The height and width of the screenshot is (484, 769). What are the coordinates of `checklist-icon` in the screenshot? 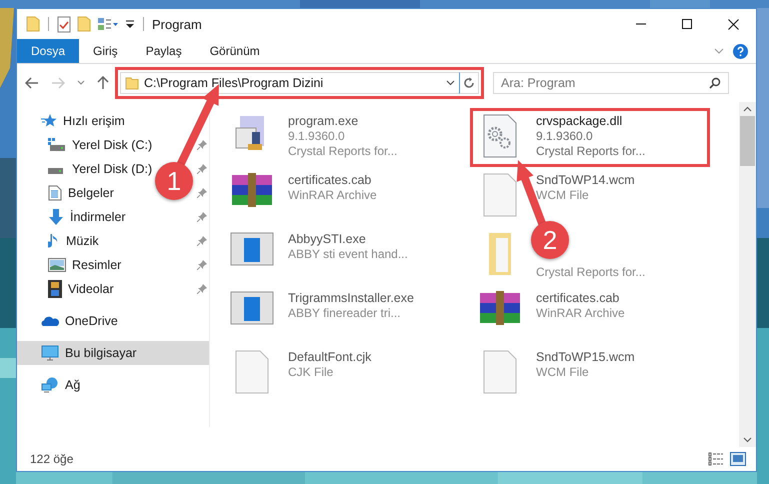 It's located at (64, 24).